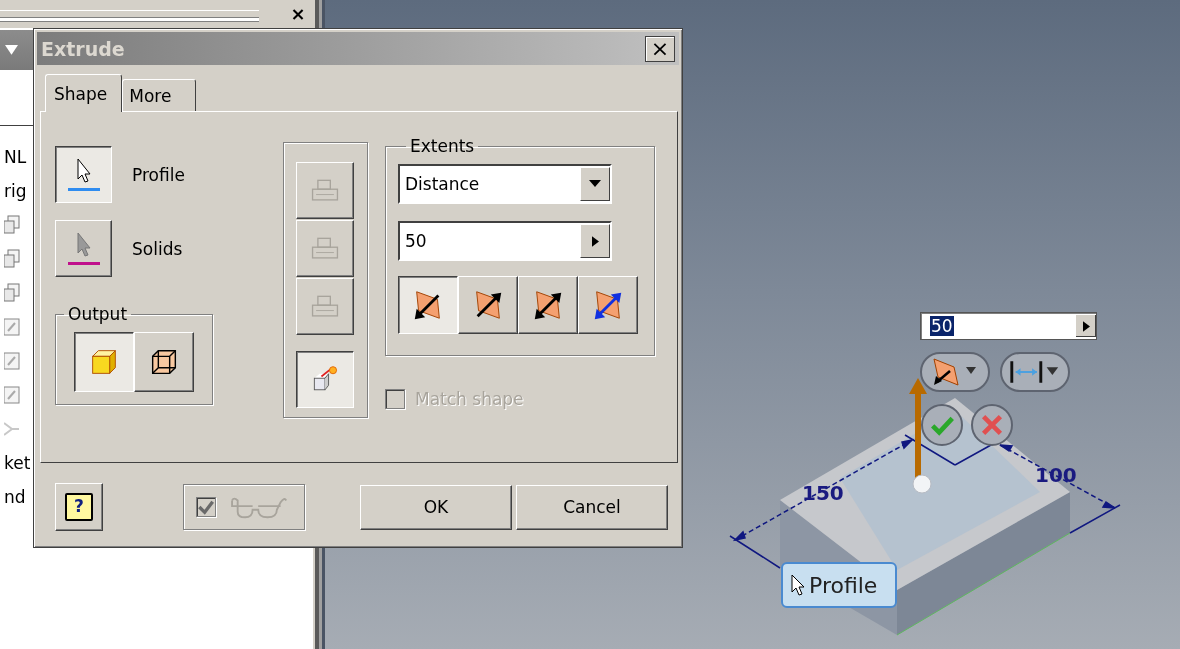 The image size is (1180, 649). What do you see at coordinates (17, 463) in the screenshot?
I see `tree-item: ket` at bounding box center [17, 463].